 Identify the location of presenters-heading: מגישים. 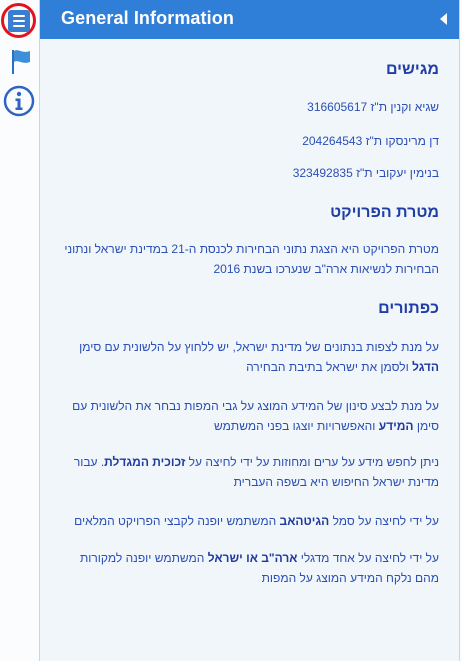
(412, 69).